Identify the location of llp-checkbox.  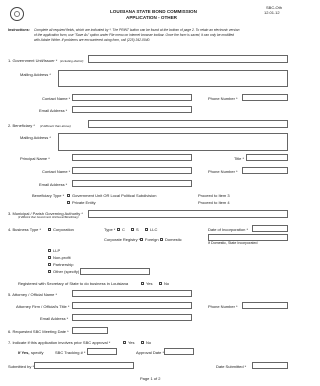
(49, 250).